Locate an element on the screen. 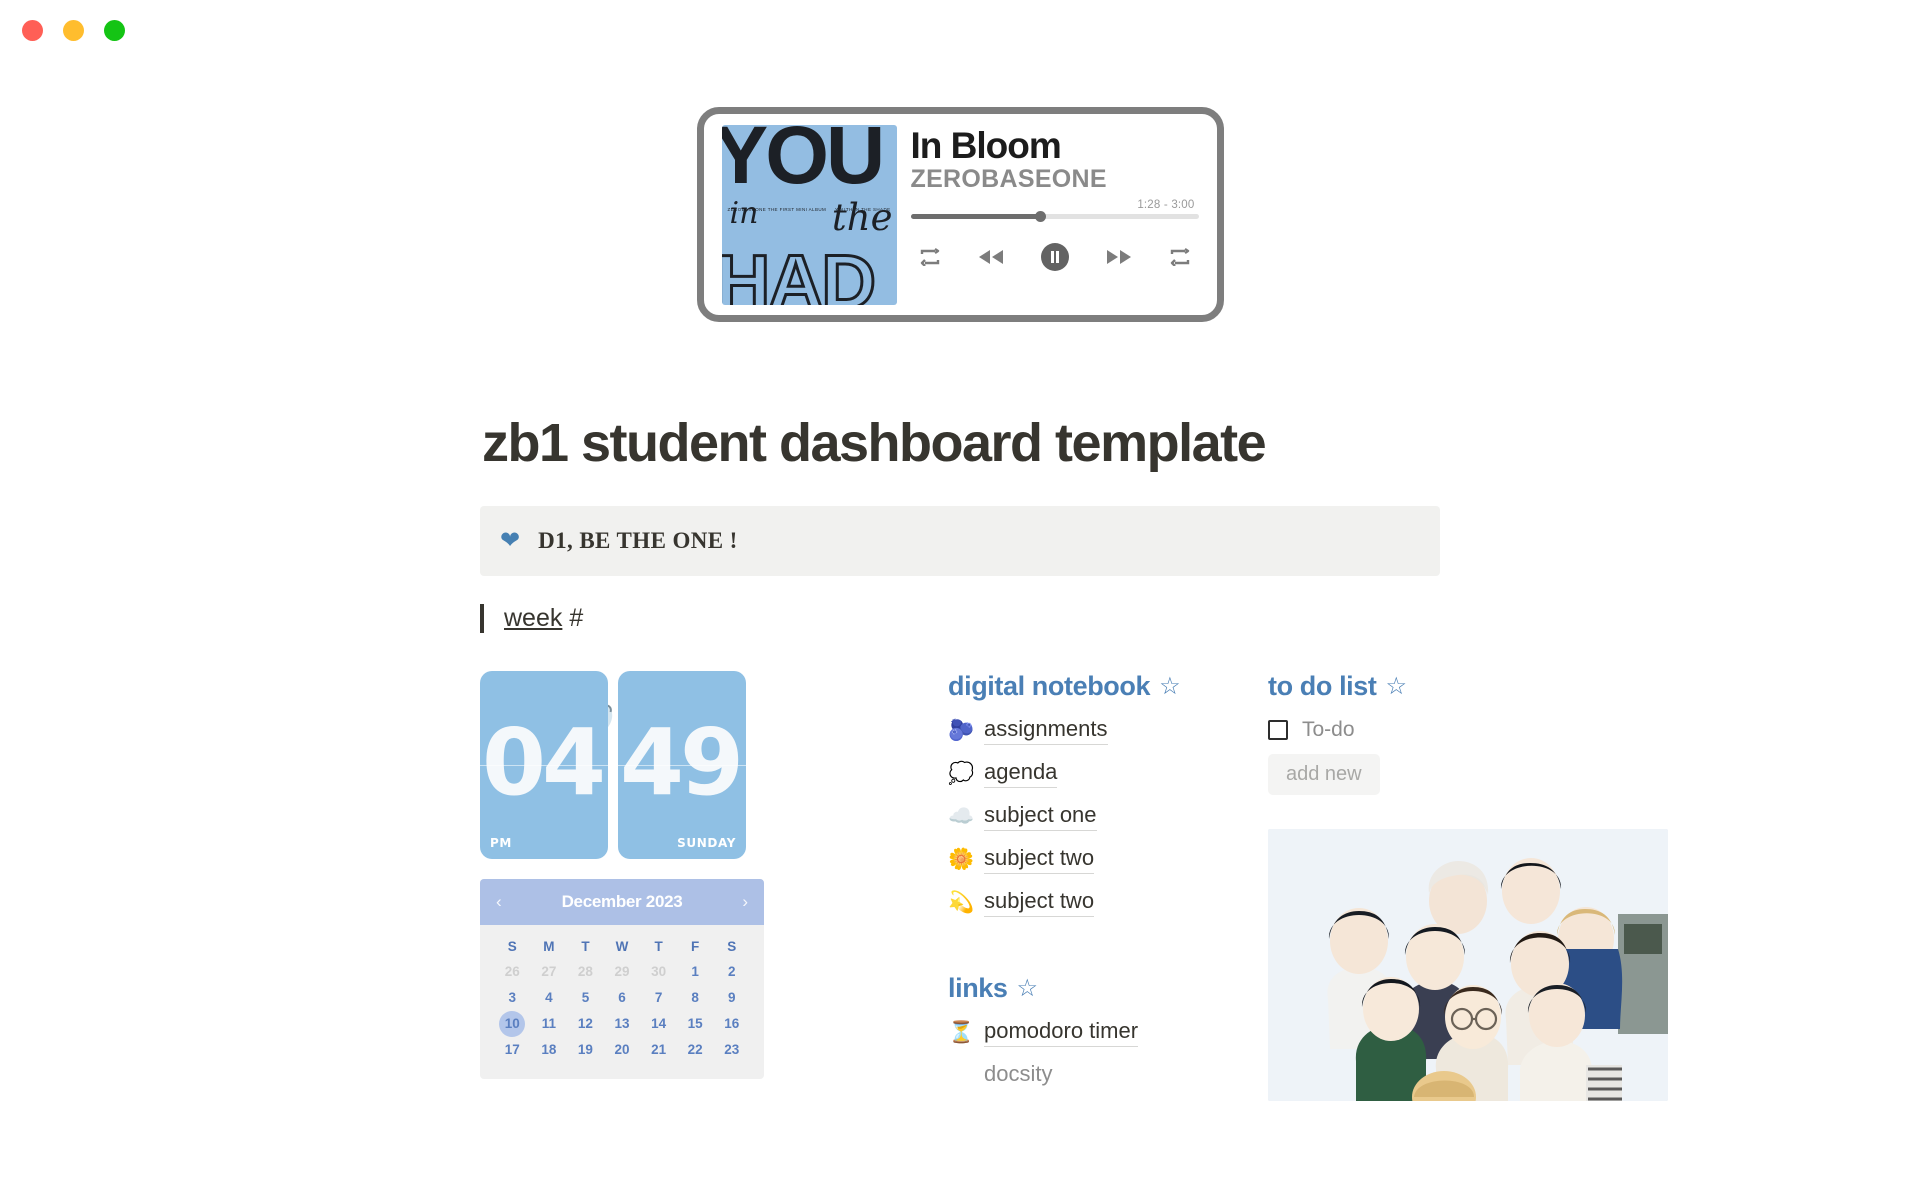 The image size is (1920, 1200). maximize-button is located at coordinates (114, 30).